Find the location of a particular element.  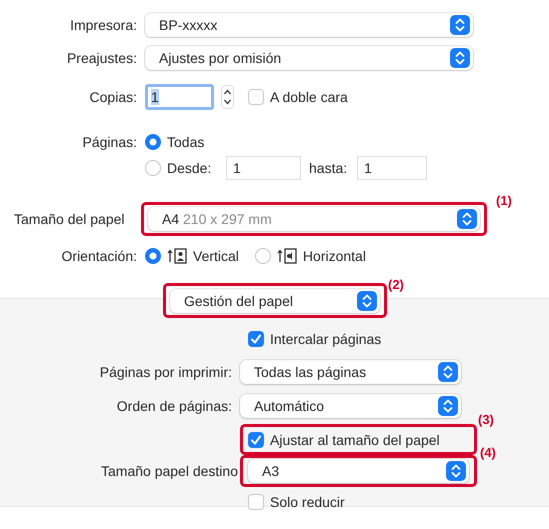

checkbox-label: A doble cara is located at coordinates (309, 97).